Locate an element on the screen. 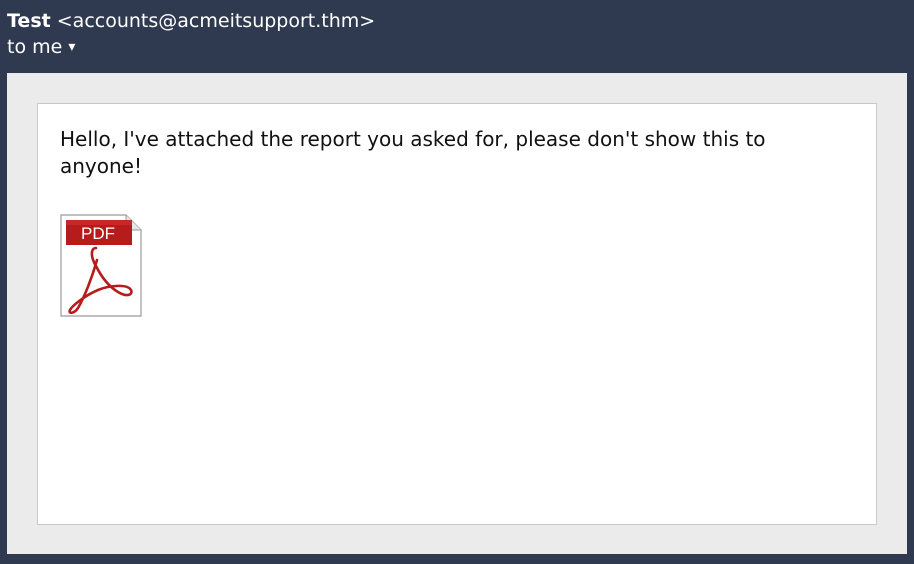 Image resolution: width=914 pixels, height=564 pixels. sender-line: Test <accounts@acmeitsupport.thm> is located at coordinates (457, 21).